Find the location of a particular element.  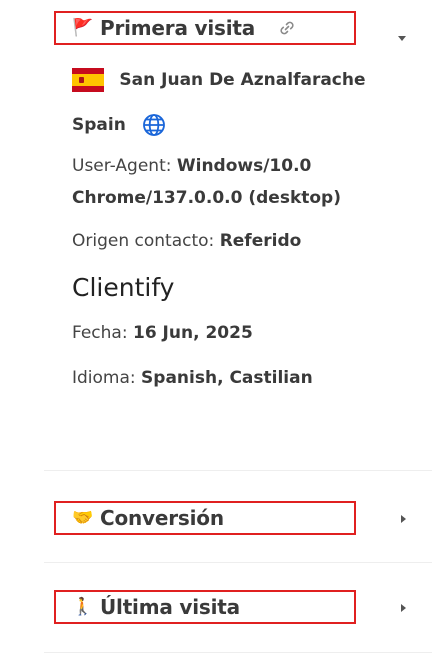

user-agent-label: User-Agent: is located at coordinates (122, 166).